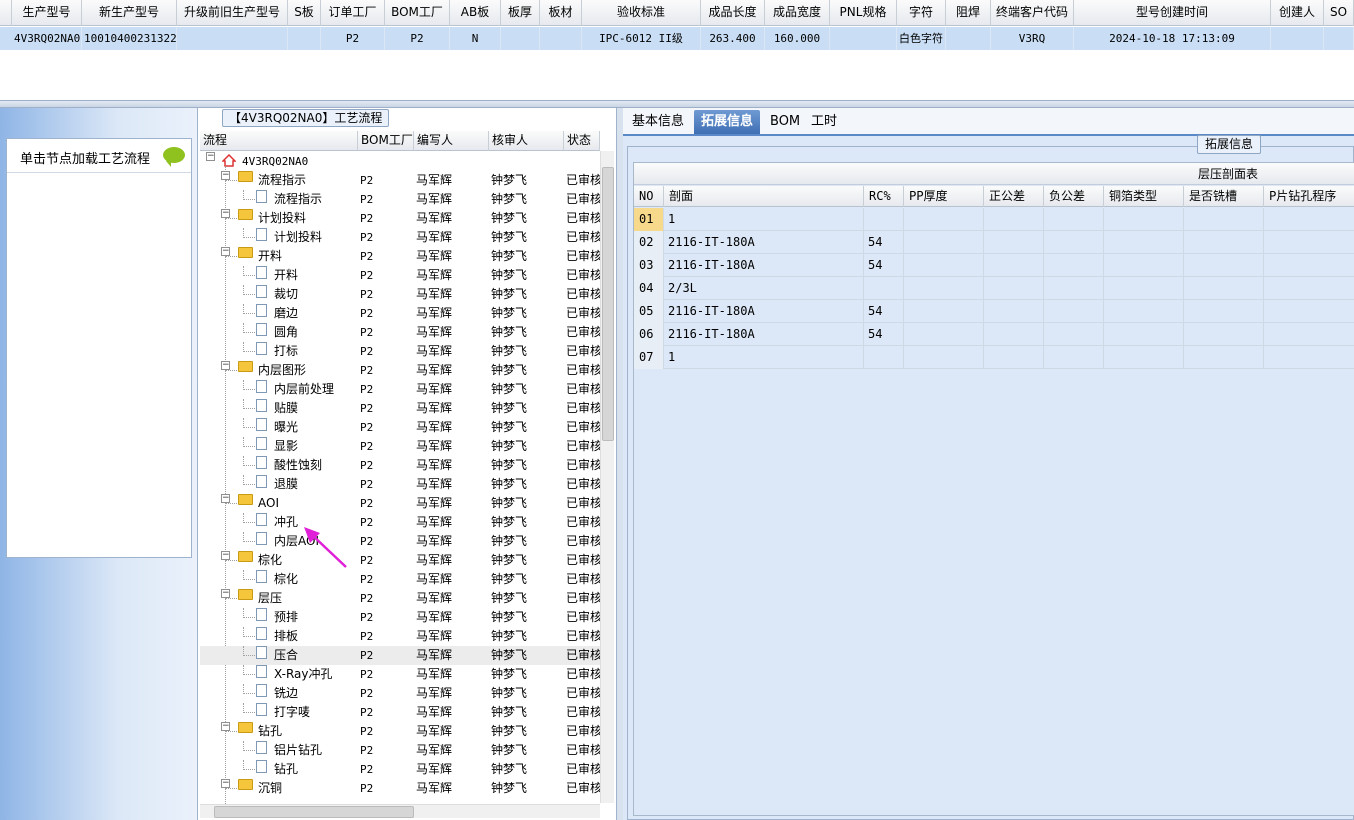  I want to click on tree-node-label: 贴膜, so click(286, 408).